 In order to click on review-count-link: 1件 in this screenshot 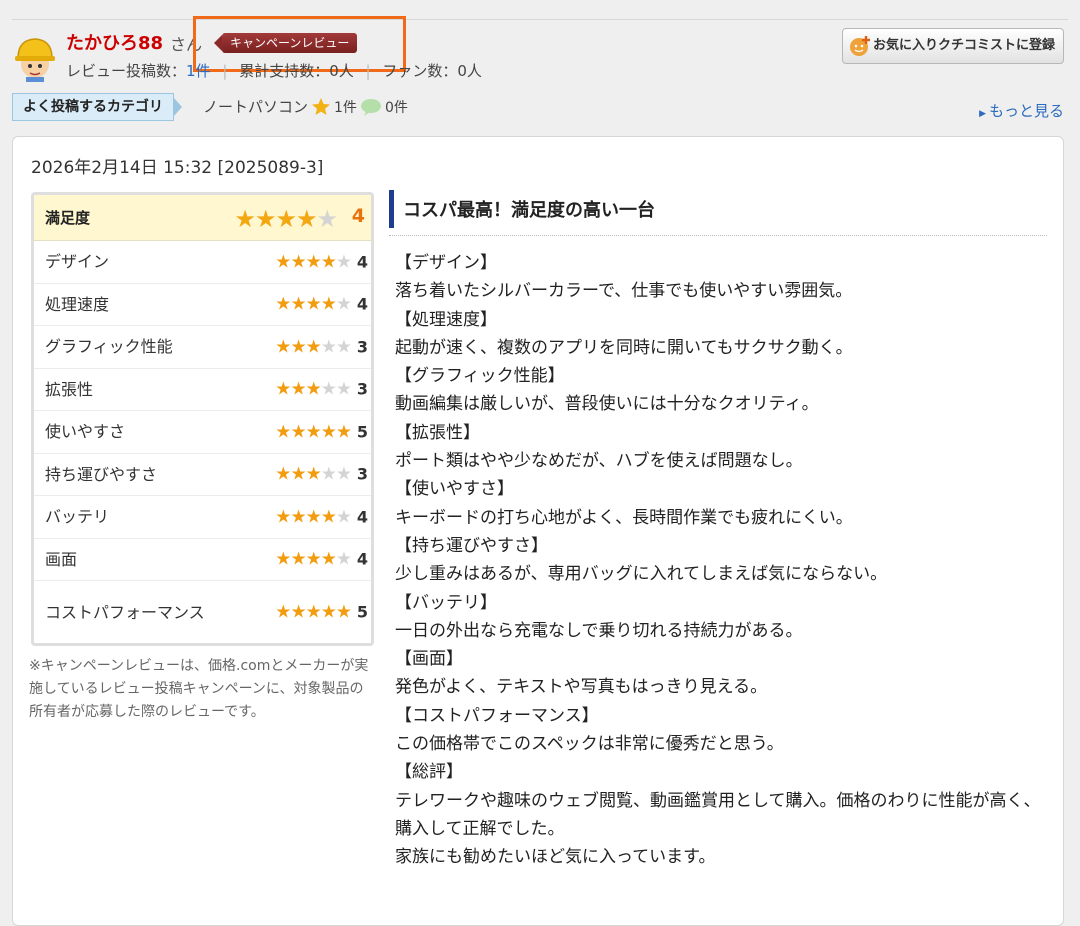, I will do `click(198, 71)`.